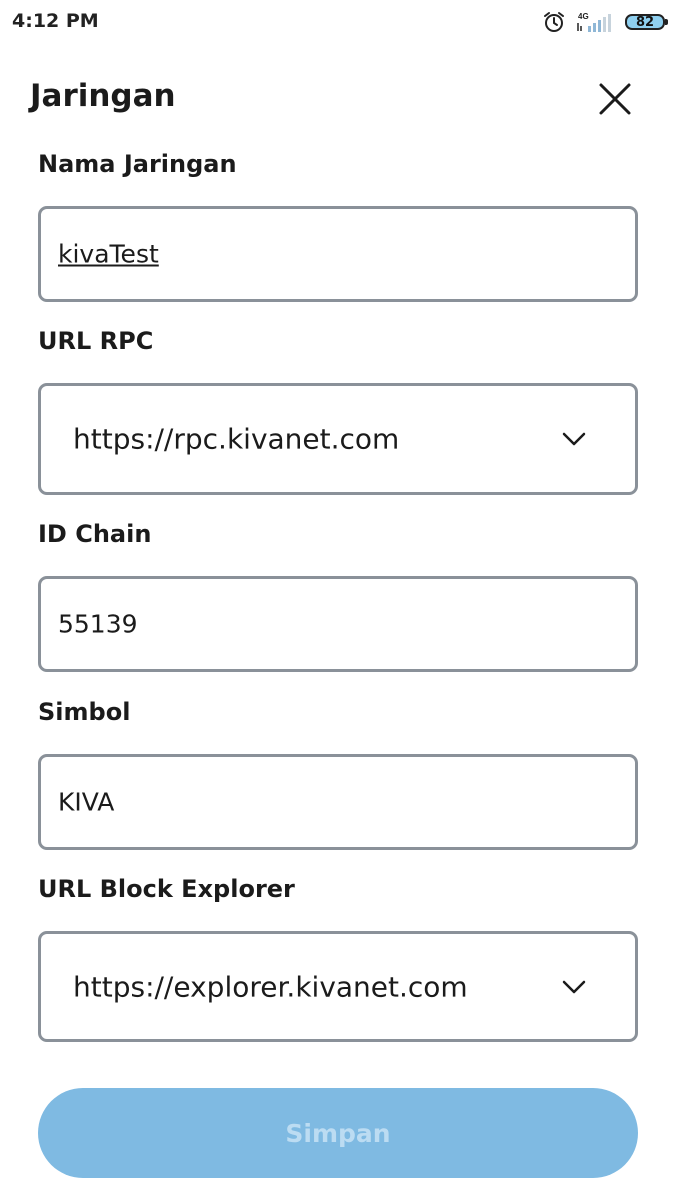  What do you see at coordinates (103, 96) in the screenshot?
I see `page-title: Jaringan` at bounding box center [103, 96].